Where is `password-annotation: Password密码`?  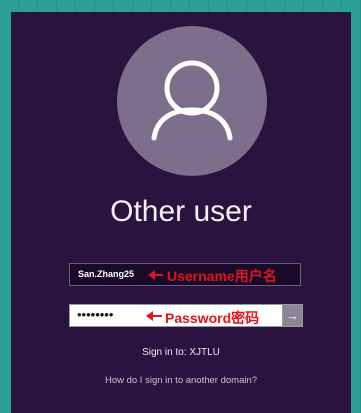
password-annotation: Password密码 is located at coordinates (212, 318).